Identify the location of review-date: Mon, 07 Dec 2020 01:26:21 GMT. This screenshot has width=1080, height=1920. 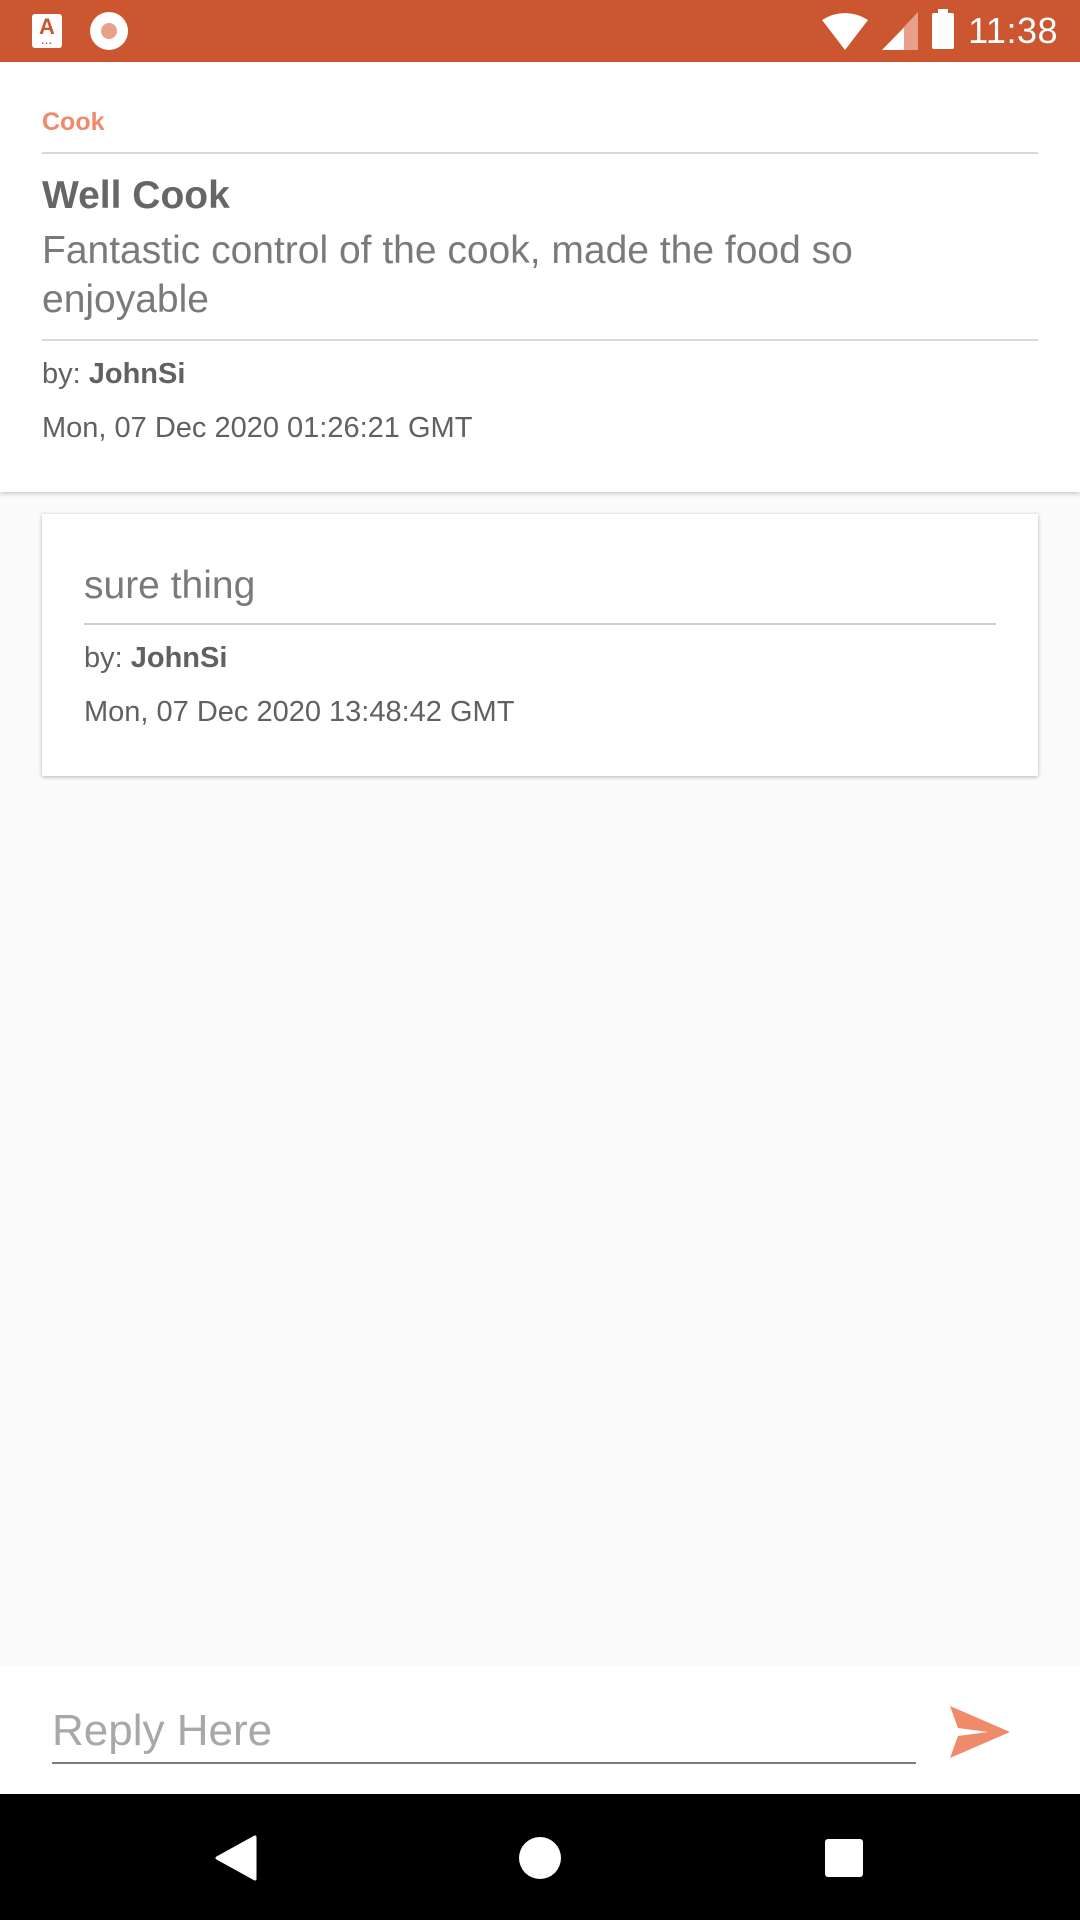
(257, 428).